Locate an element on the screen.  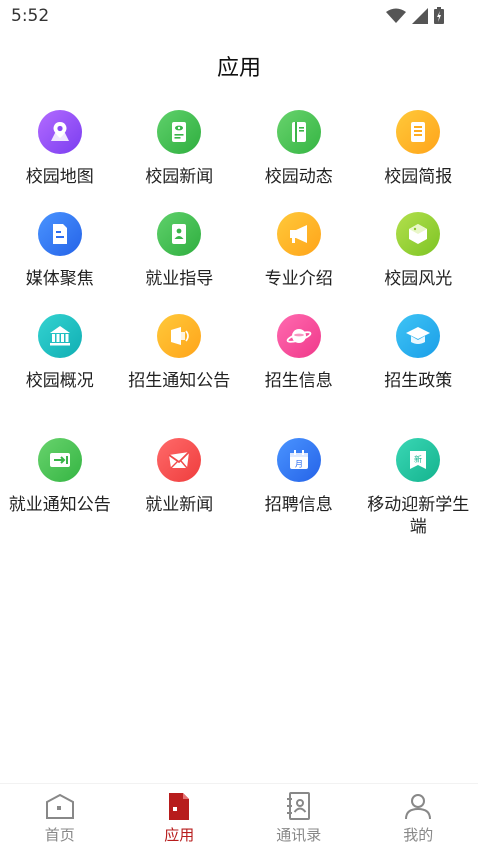
person-book-icon is located at coordinates (179, 234).